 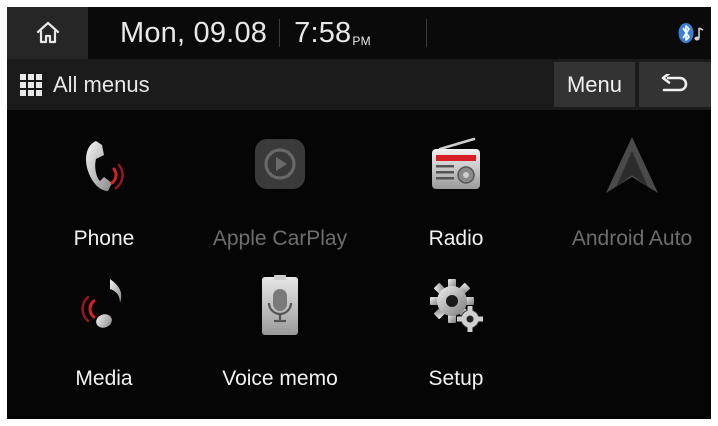 I want to click on app-voice-memo: Voice memo, so click(x=280, y=333).